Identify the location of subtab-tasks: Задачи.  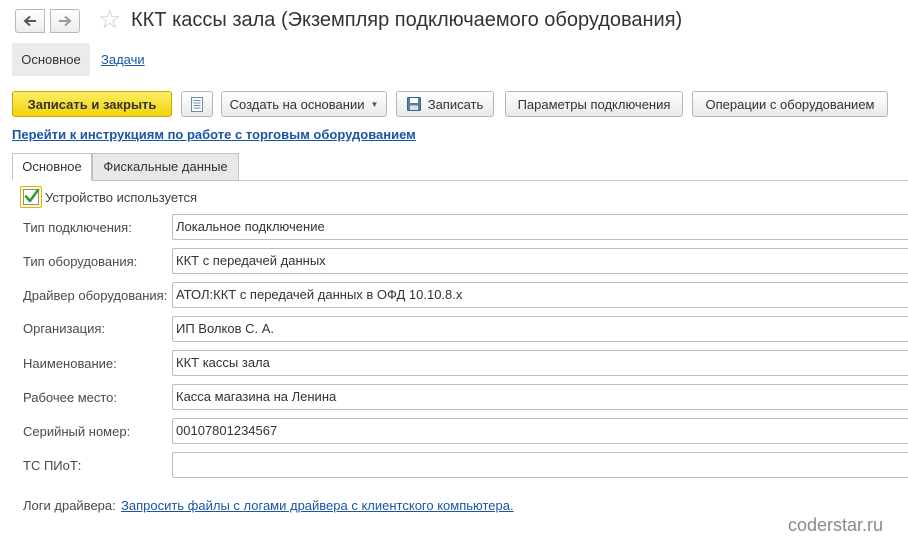
(123, 59).